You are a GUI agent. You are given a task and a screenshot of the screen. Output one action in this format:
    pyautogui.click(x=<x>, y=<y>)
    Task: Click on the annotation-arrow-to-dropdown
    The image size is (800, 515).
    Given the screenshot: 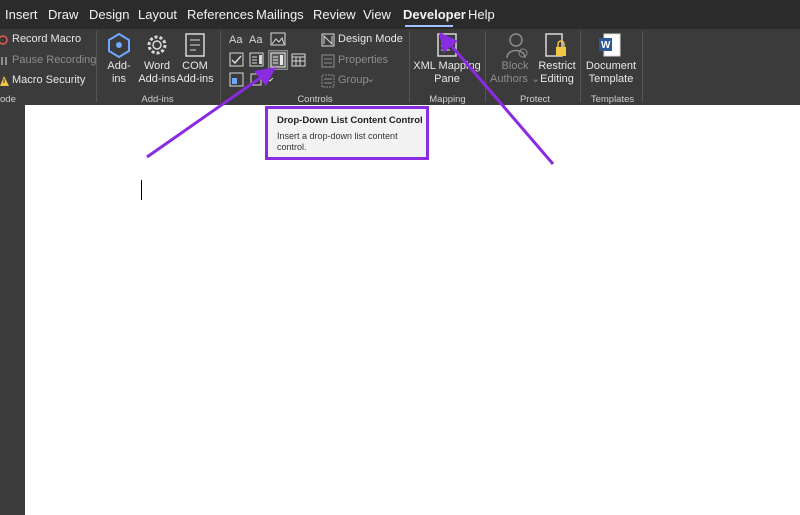 What is the action you would take?
    pyautogui.click(x=211, y=113)
    